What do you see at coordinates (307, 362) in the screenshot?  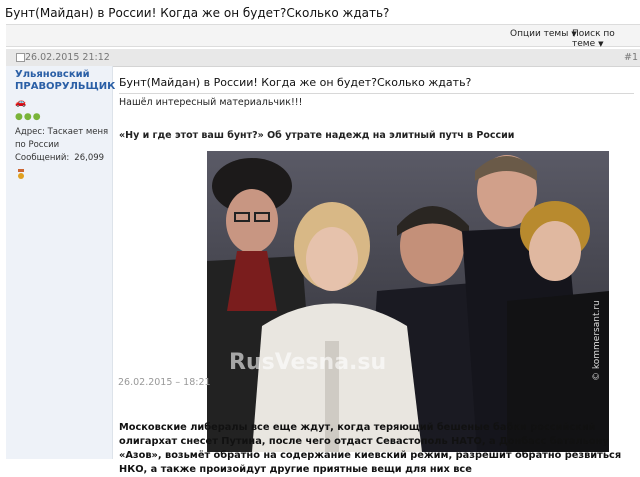 I see `photo-watermark: RusVesna.su` at bounding box center [307, 362].